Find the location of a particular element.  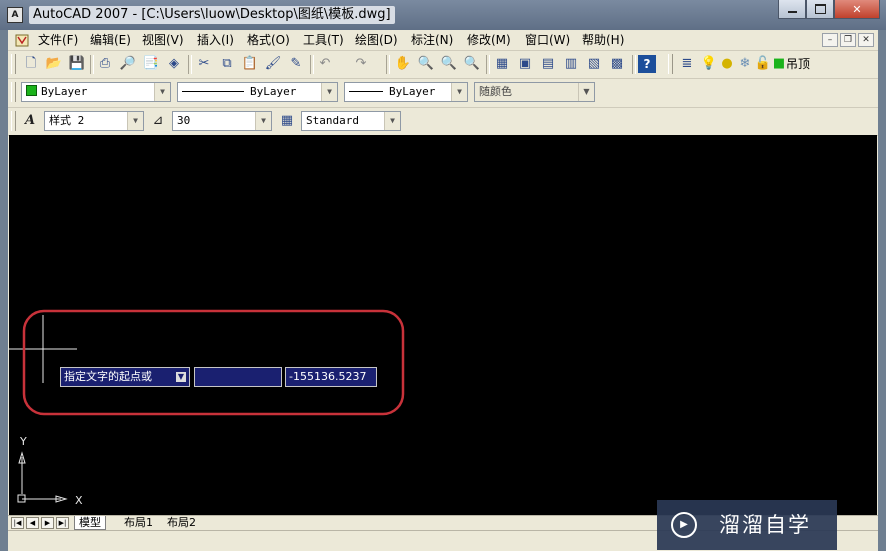

plot-style-control: 随颜色 ▼ is located at coordinates (534, 92).